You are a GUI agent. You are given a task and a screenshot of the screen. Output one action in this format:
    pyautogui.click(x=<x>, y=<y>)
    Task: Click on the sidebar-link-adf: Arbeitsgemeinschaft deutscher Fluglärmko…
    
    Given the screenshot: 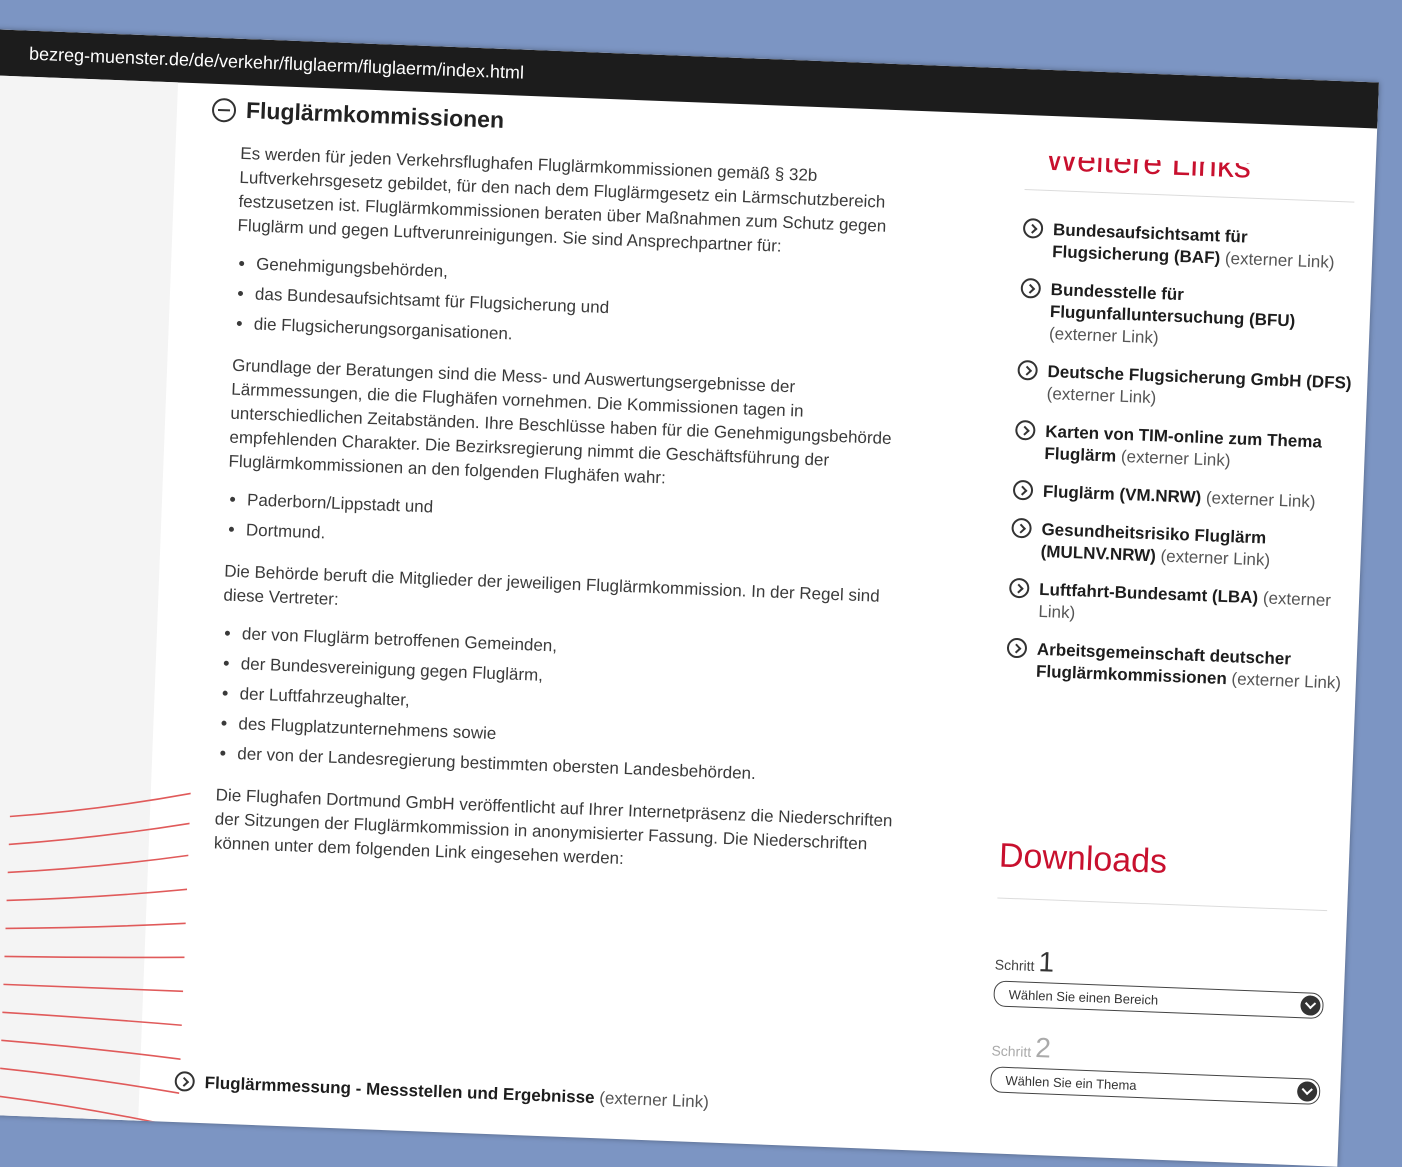 What is the action you would take?
    pyautogui.click(x=1176, y=666)
    